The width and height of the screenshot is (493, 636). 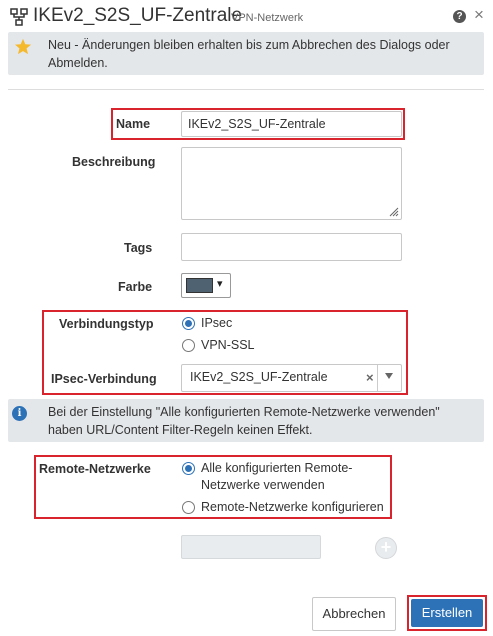 I want to click on ipsec-connection-select: IKEv2_S2S_UF-Zentrale ×, so click(x=291, y=378).